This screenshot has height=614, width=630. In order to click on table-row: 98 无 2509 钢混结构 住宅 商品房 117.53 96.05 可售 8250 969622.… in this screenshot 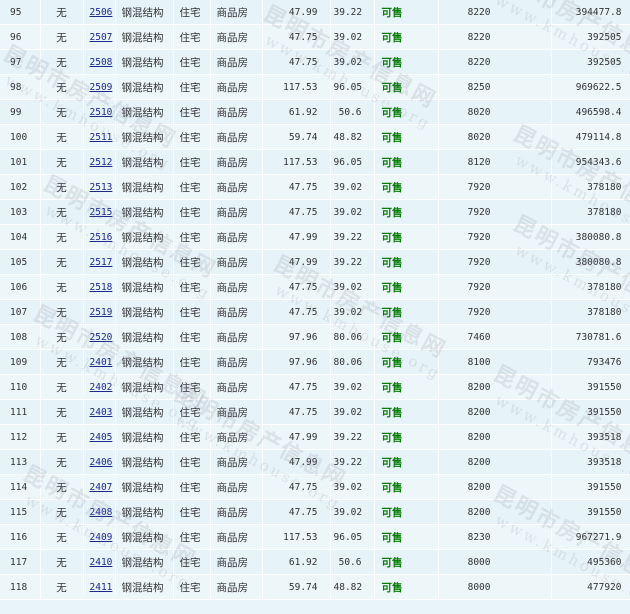, I will do `click(315, 87)`.